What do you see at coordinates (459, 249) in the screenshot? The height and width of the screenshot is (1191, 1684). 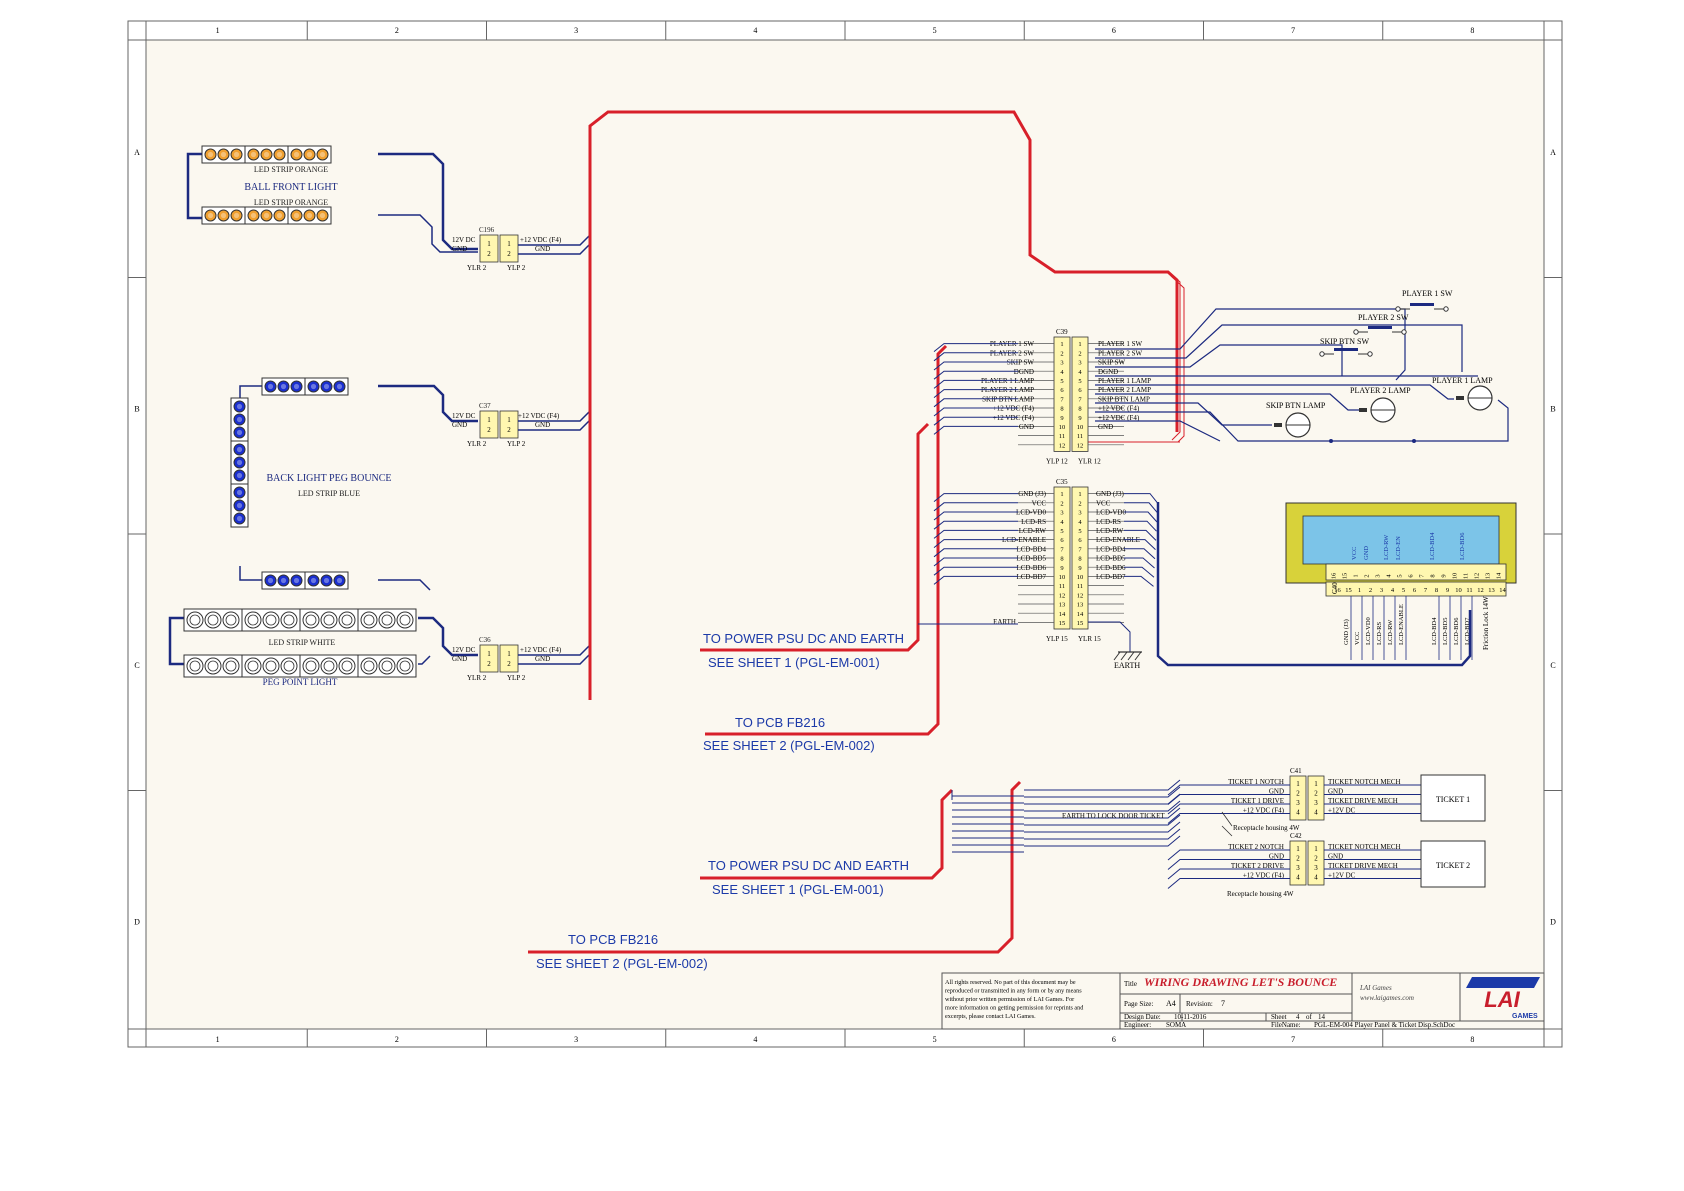 I see `c196-left-pin-2: GND` at bounding box center [459, 249].